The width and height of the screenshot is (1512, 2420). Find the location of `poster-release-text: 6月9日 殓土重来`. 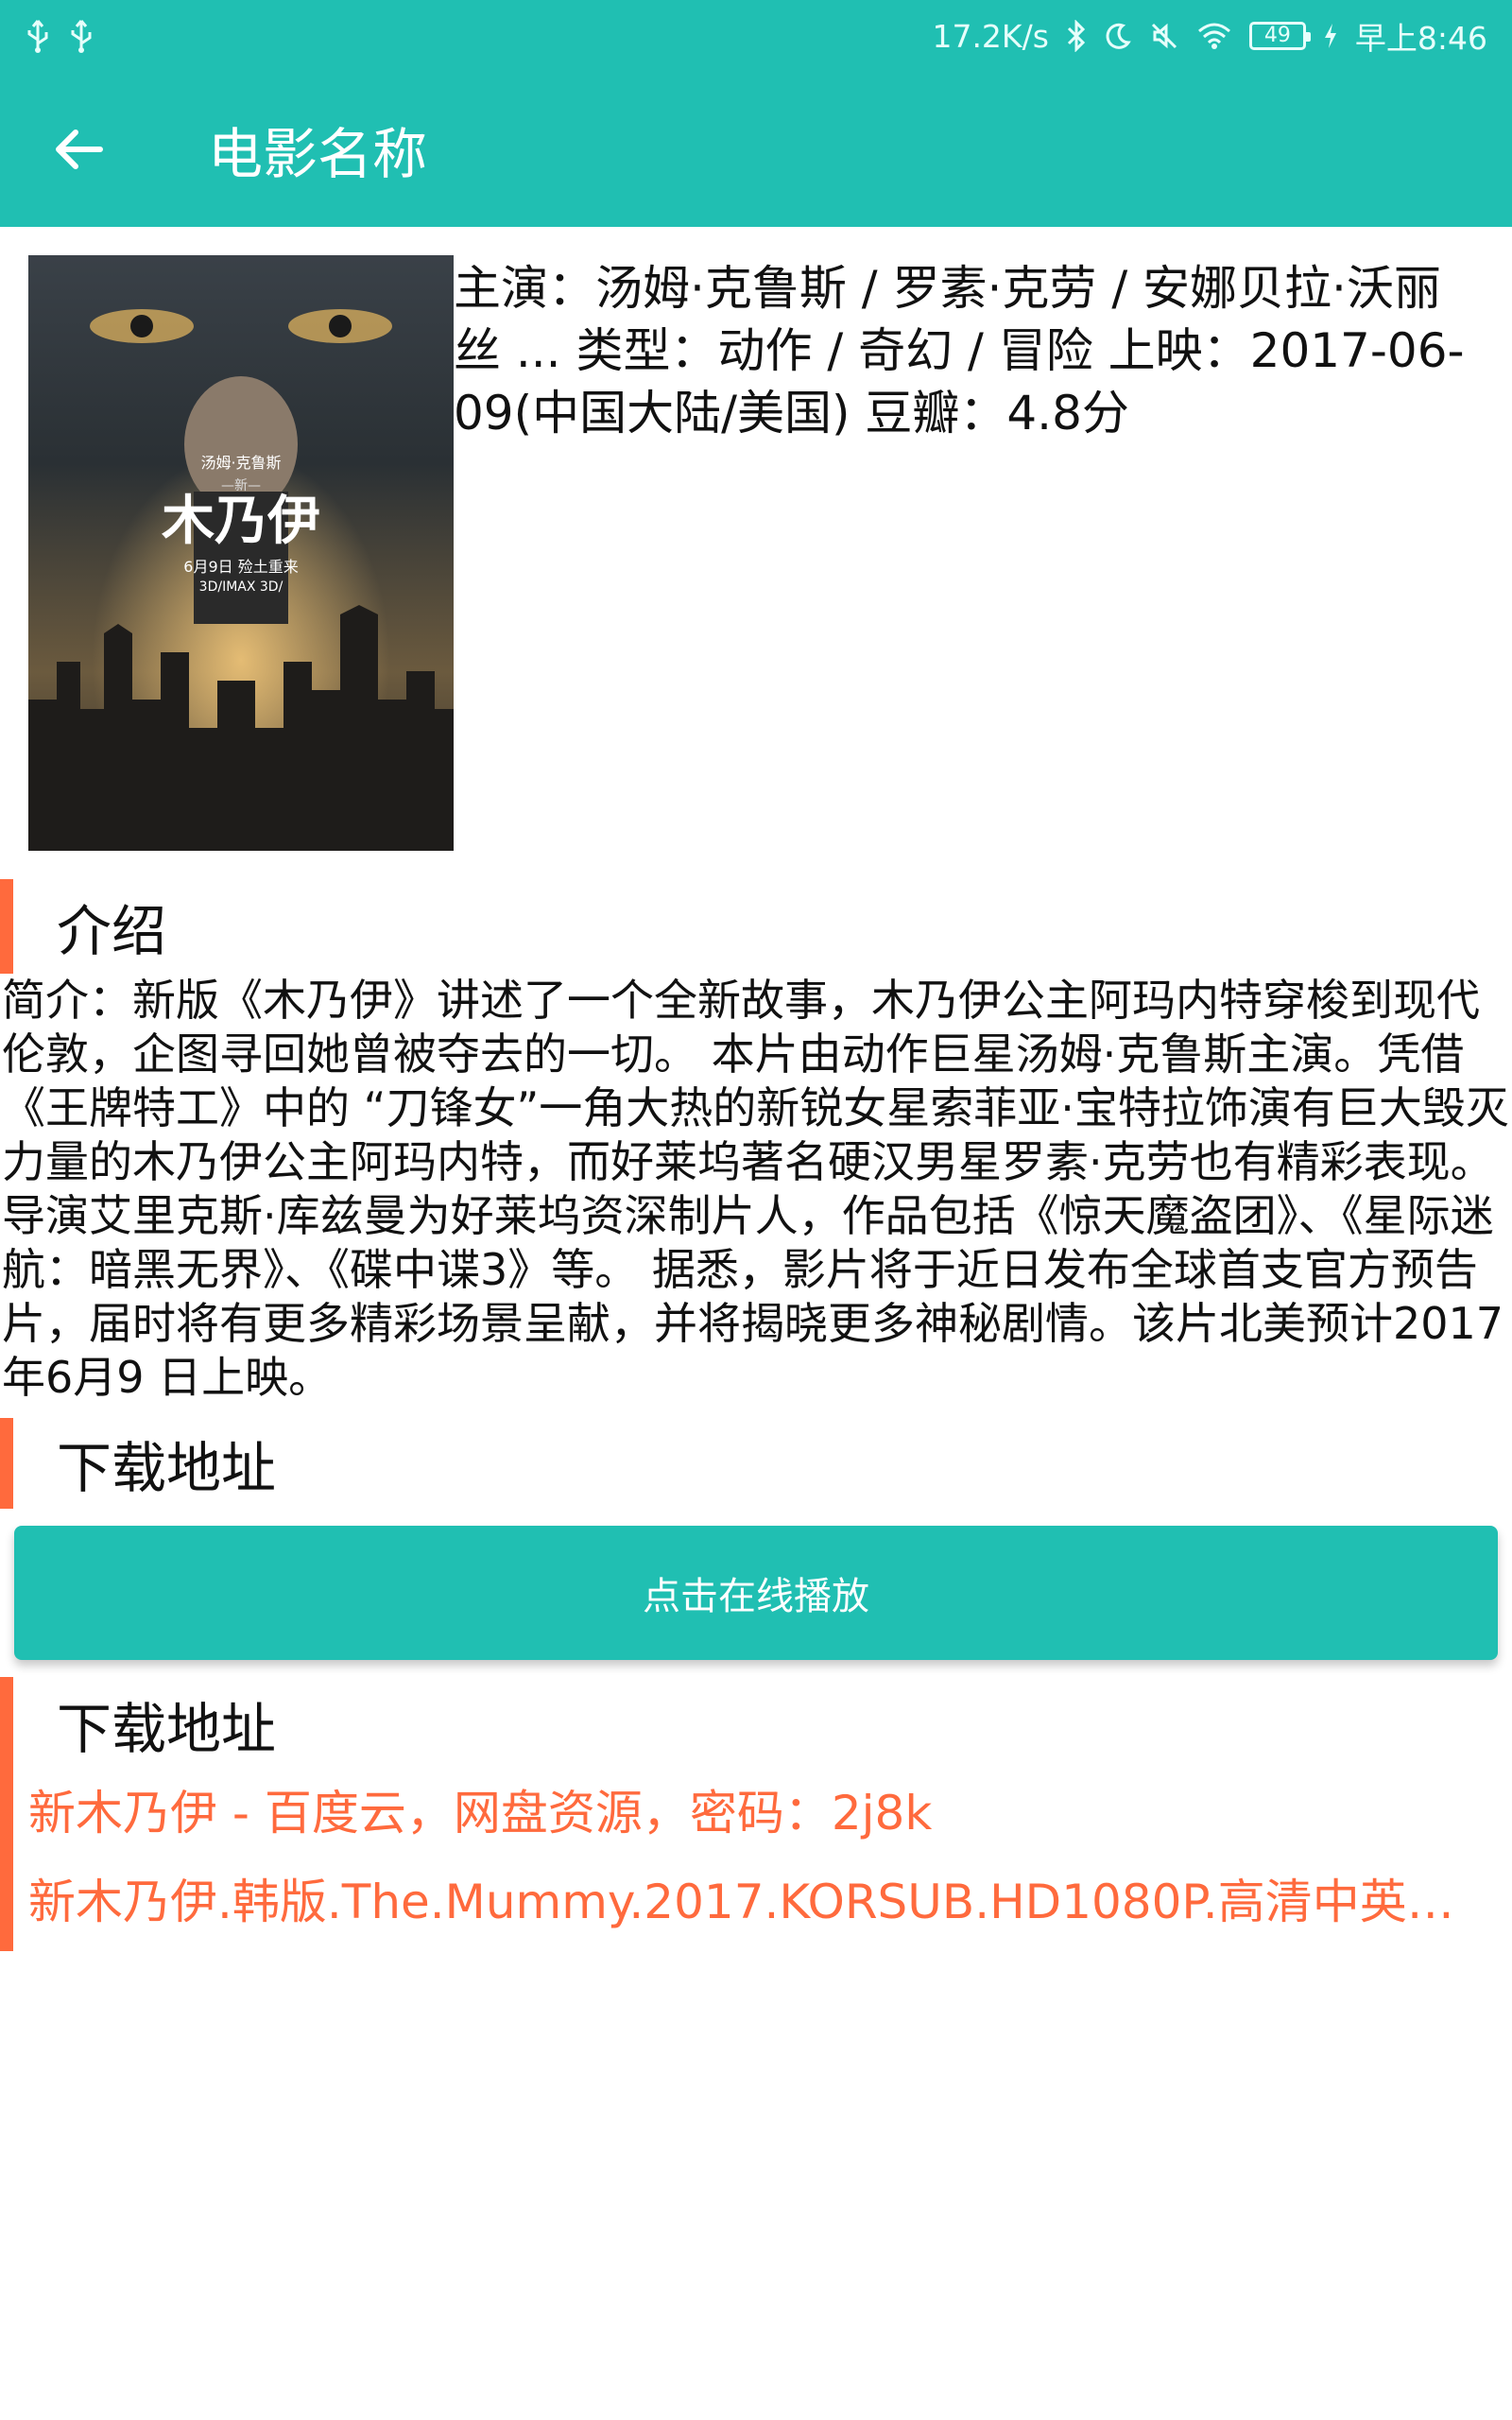

poster-release-text: 6月9日 殓土重来 is located at coordinates (240, 567).